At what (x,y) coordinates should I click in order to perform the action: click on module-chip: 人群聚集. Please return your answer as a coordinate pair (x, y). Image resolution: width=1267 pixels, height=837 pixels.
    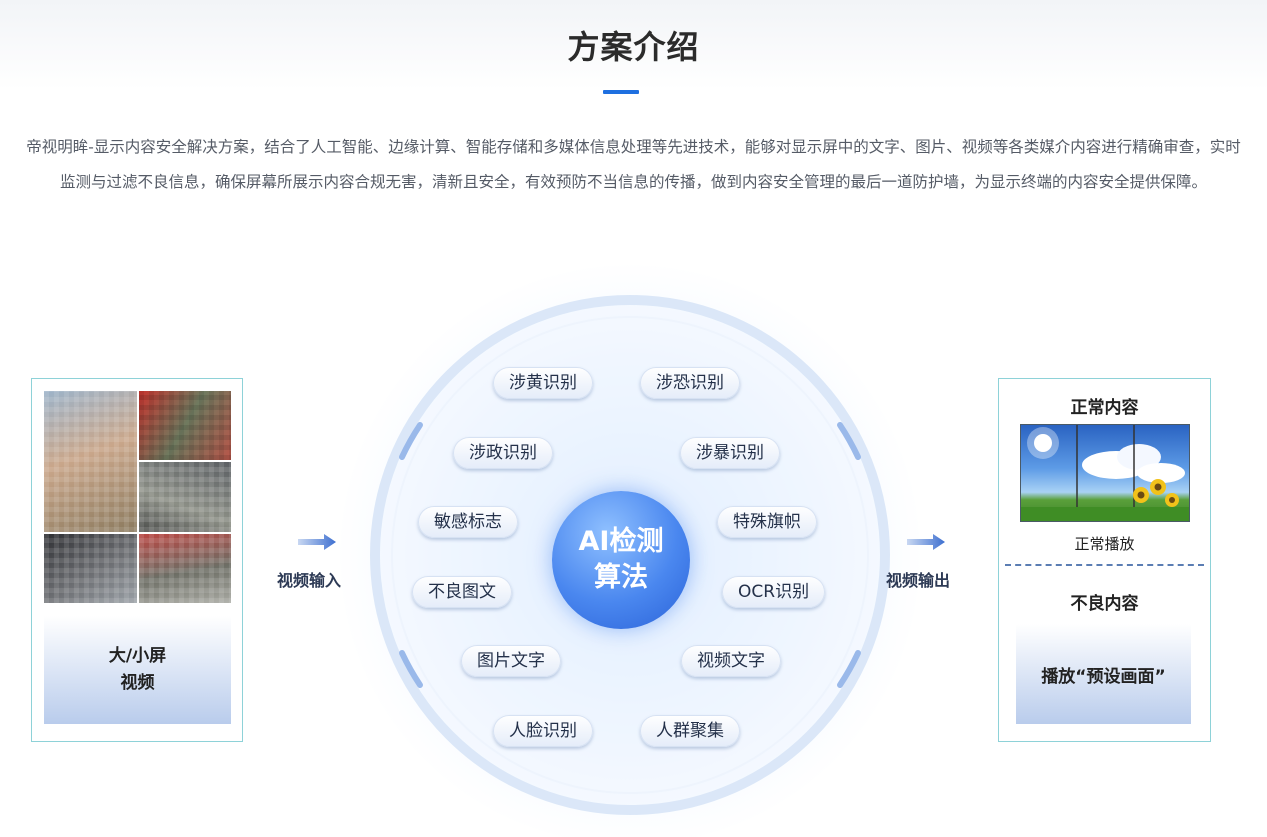
    Looking at the image, I should click on (690, 731).